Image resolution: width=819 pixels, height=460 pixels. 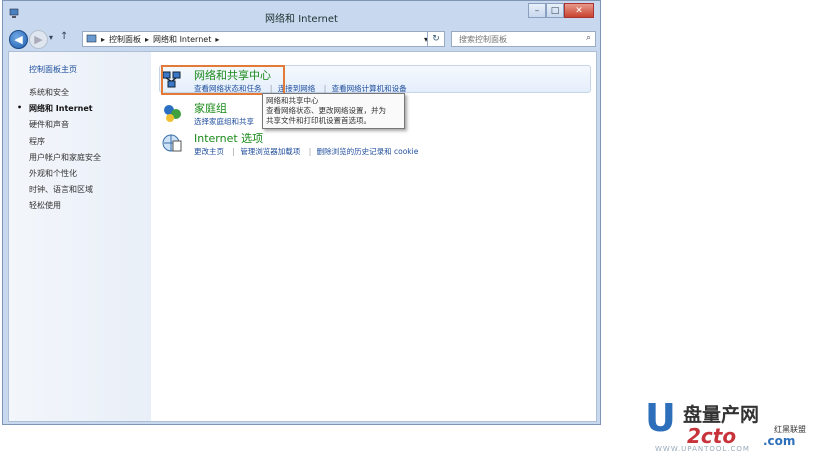 What do you see at coordinates (172, 143) in the screenshot?
I see `internet-options-icon` at bounding box center [172, 143].